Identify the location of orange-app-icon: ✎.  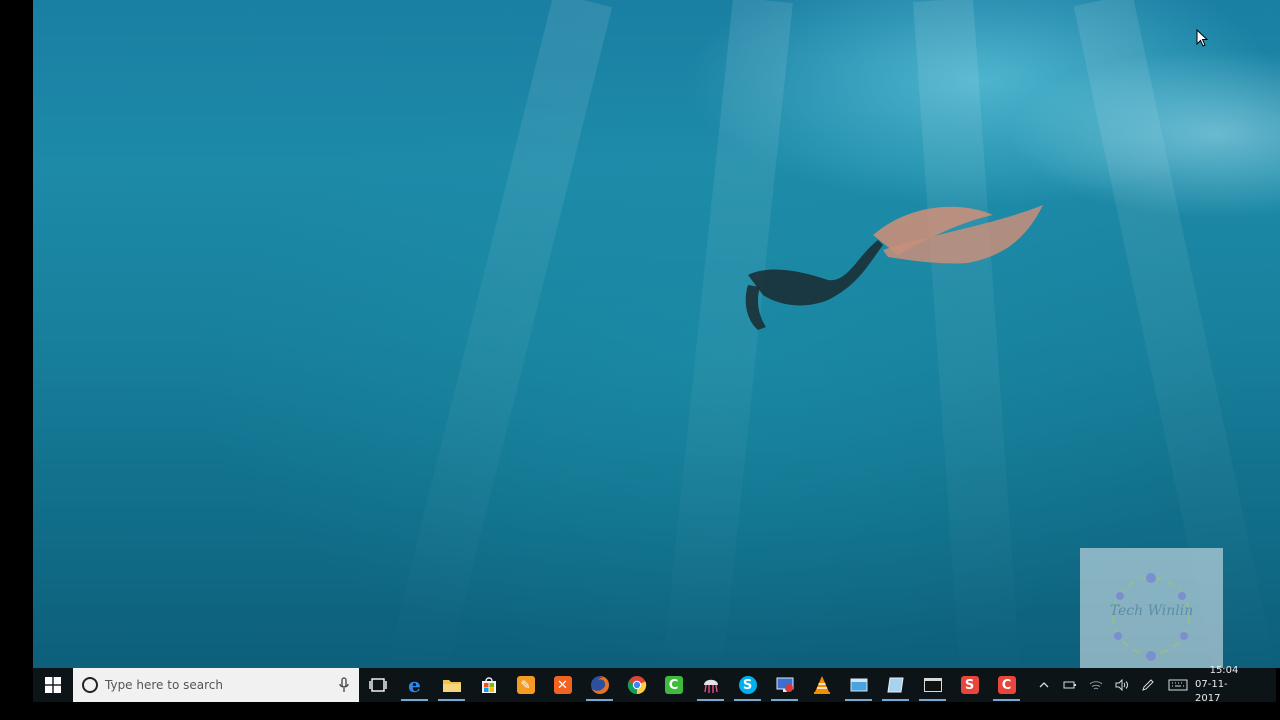
(525, 685).